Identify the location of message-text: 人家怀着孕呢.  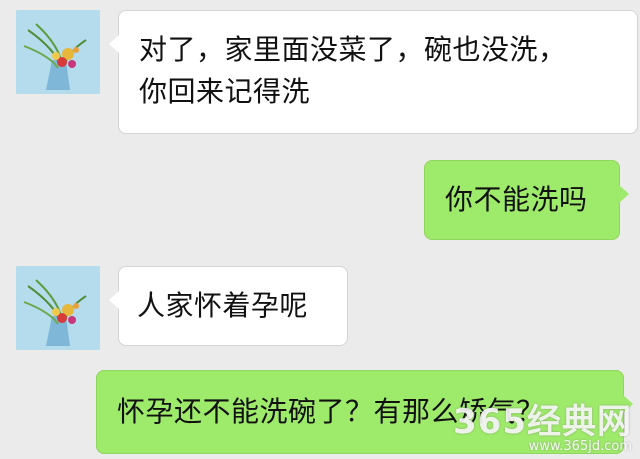
(223, 305).